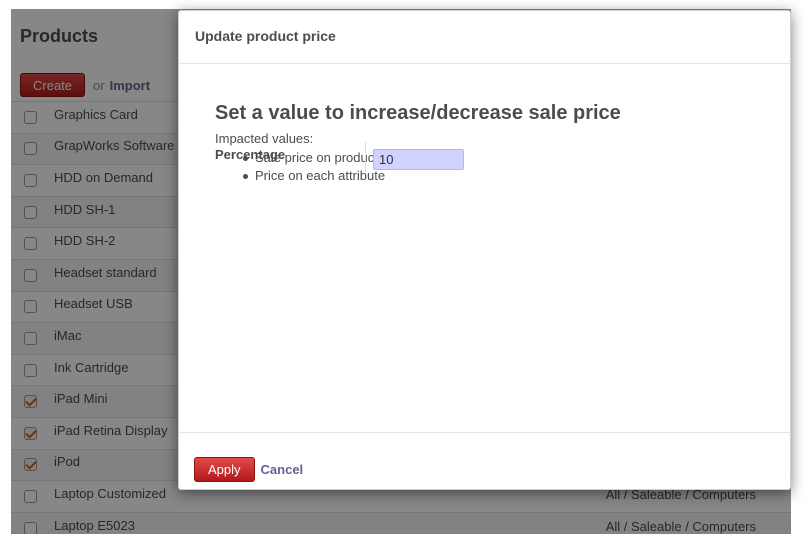  Describe the element at coordinates (484, 37) in the screenshot. I see `dialog-header: Update product price` at that location.